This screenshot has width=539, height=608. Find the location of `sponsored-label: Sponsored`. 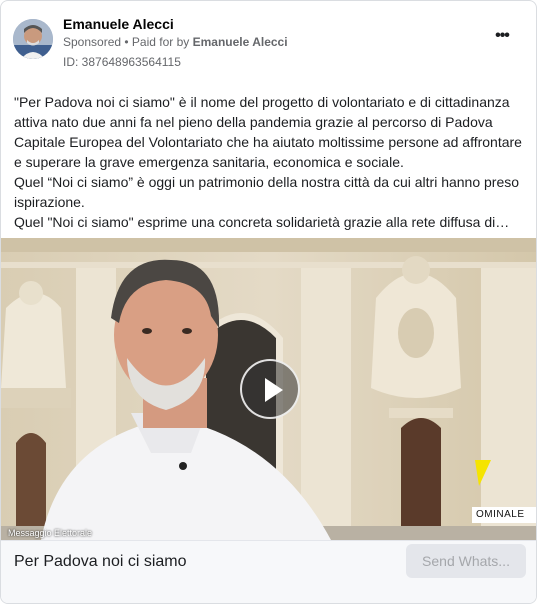

sponsored-label: Sponsored is located at coordinates (92, 42).